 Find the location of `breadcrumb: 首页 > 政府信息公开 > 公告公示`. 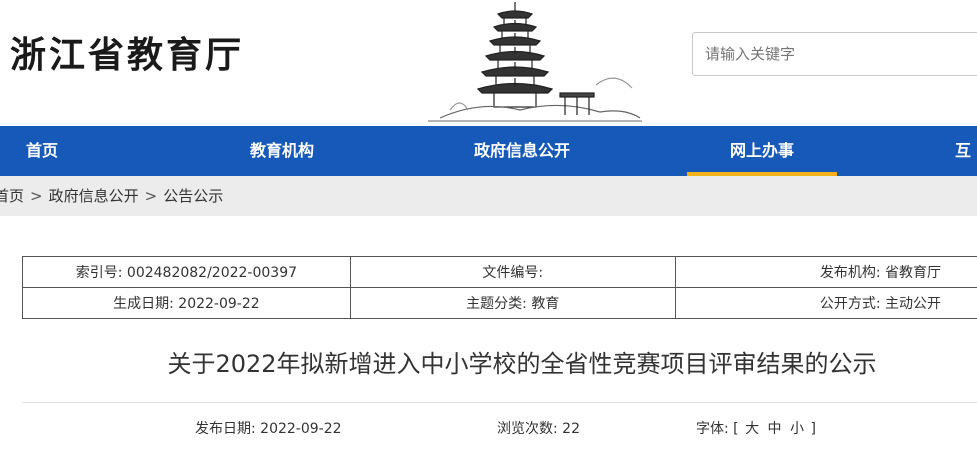

breadcrumb: 首页 > 政府信息公开 > 公告公示 is located at coordinates (111, 196).